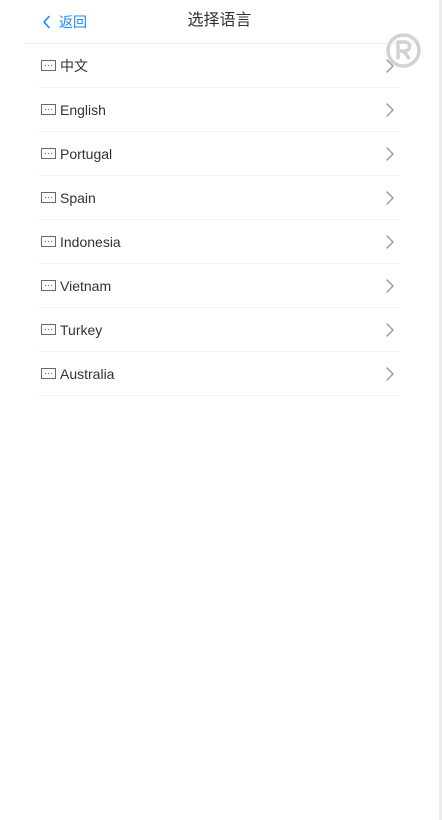 This screenshot has width=442, height=820. I want to click on language-item: Vietnam, so click(219, 286).